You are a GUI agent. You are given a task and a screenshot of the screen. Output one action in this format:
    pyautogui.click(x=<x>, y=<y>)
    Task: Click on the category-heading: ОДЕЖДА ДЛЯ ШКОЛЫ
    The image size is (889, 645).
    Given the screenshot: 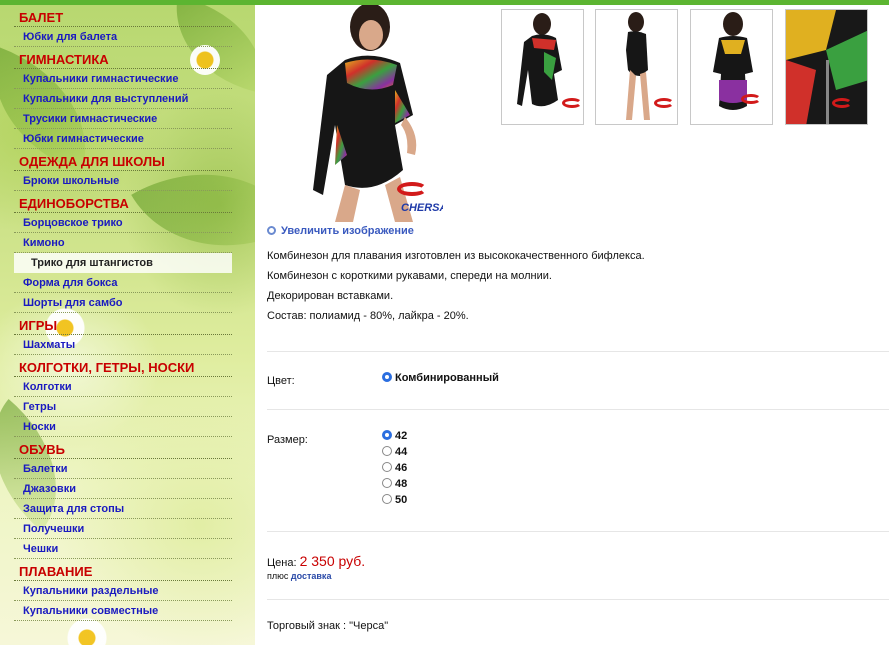 What is the action you would take?
    pyautogui.click(x=123, y=160)
    